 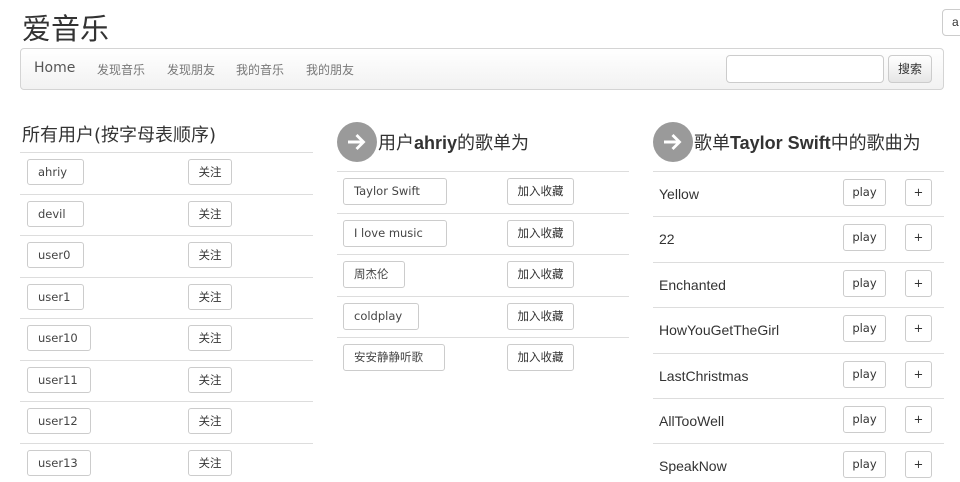 I want to click on user-name: user10, so click(x=59, y=338).